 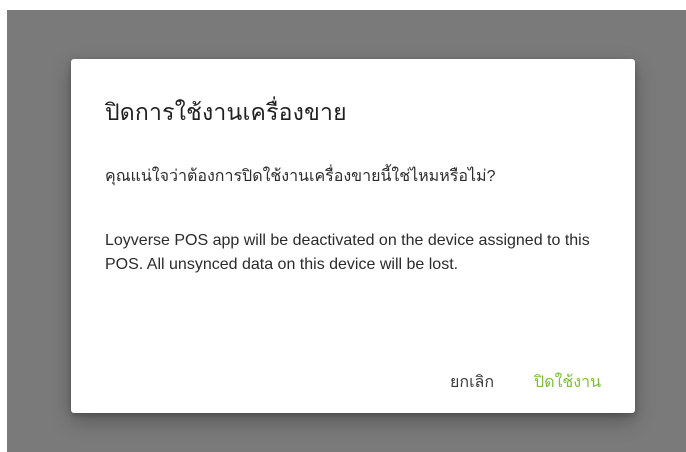 I want to click on dialog-actions: ยกเลิก ปิดใช้งาน, so click(x=525, y=382).